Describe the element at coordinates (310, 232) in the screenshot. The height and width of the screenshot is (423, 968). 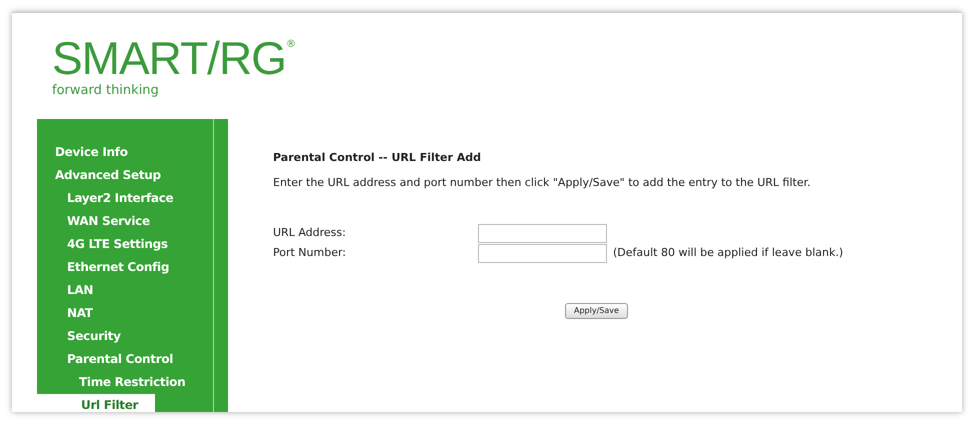
I see `field-label: URL Address:` at that location.